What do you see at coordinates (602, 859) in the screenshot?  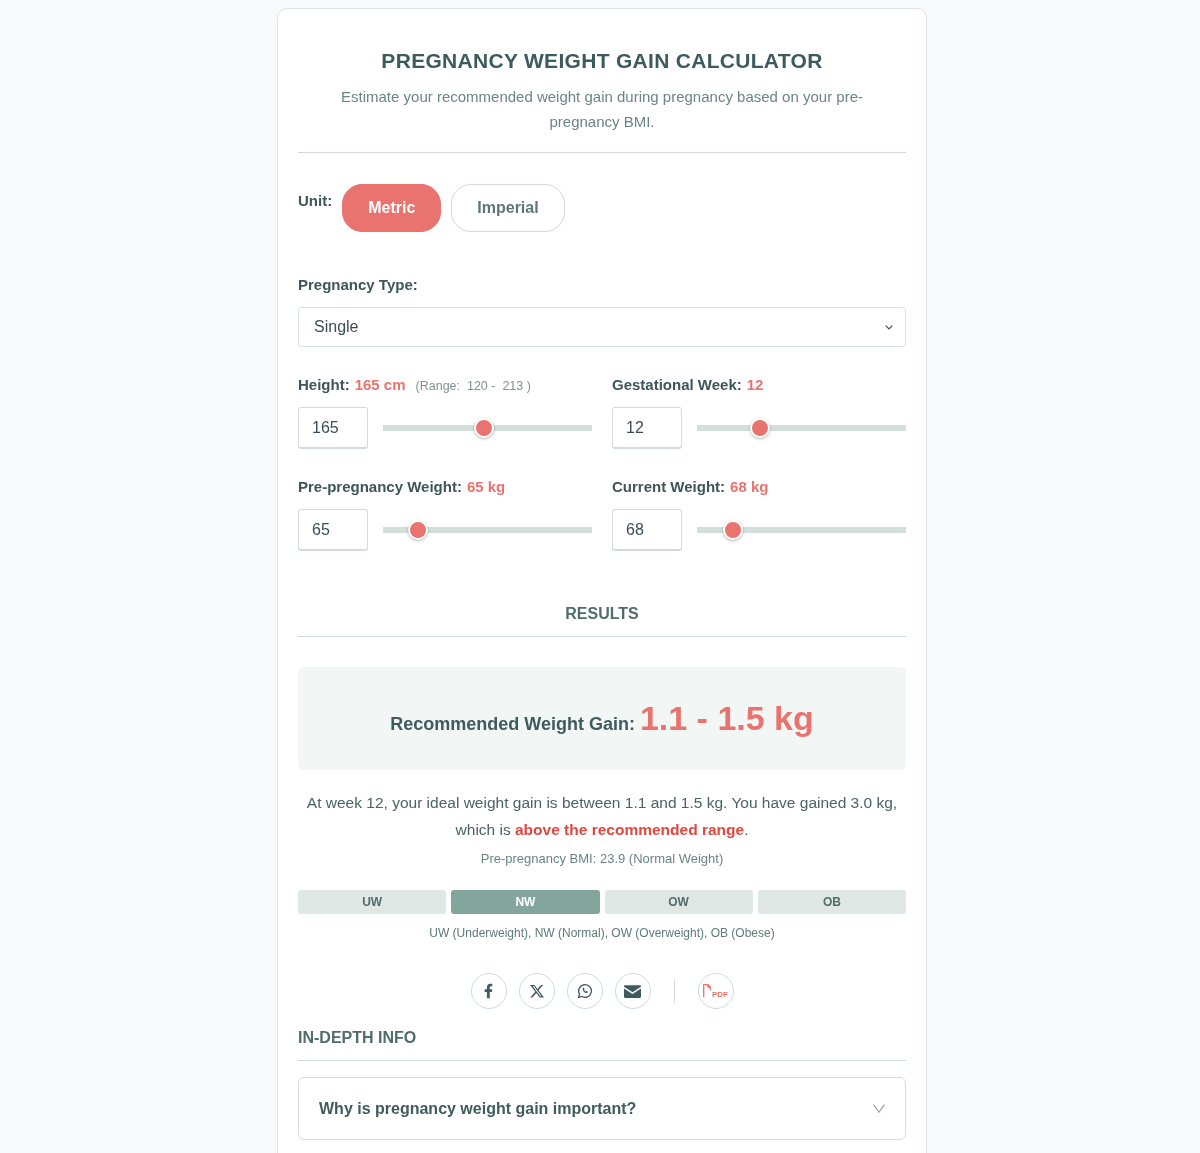 I see `bmi-note: Pre-pregnancy BMI: 23.9 (Normal Weight)` at bounding box center [602, 859].